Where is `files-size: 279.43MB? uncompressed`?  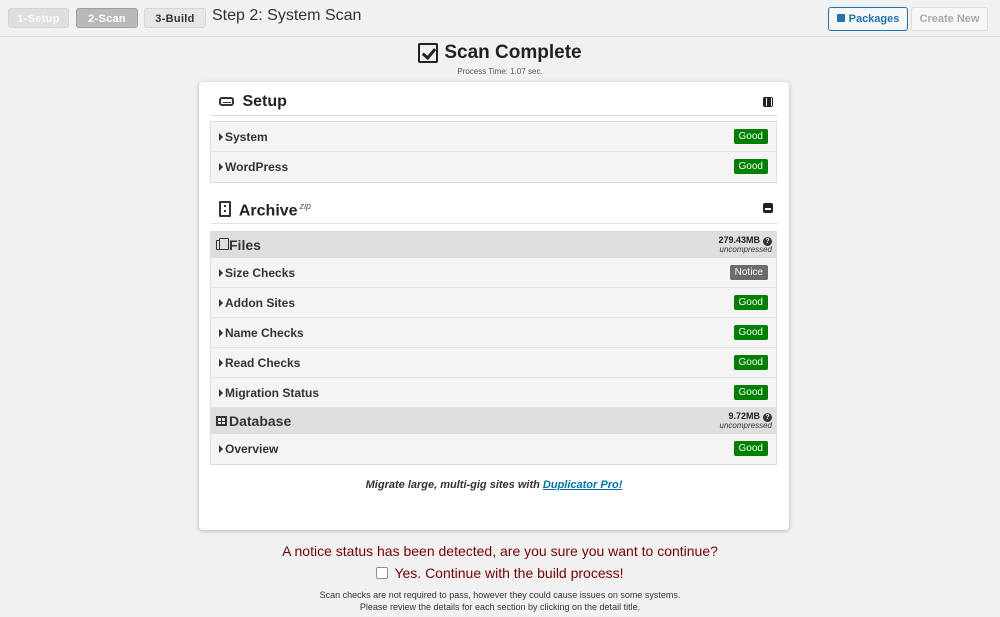 files-size: 279.43MB? uncompressed is located at coordinates (745, 244).